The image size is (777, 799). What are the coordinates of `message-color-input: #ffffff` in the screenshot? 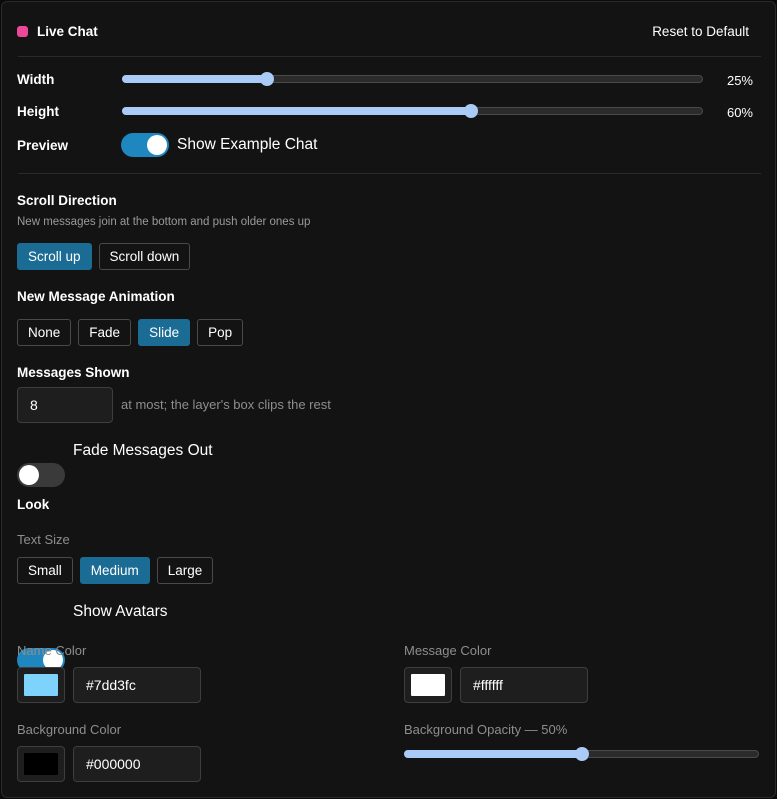 It's located at (524, 685).